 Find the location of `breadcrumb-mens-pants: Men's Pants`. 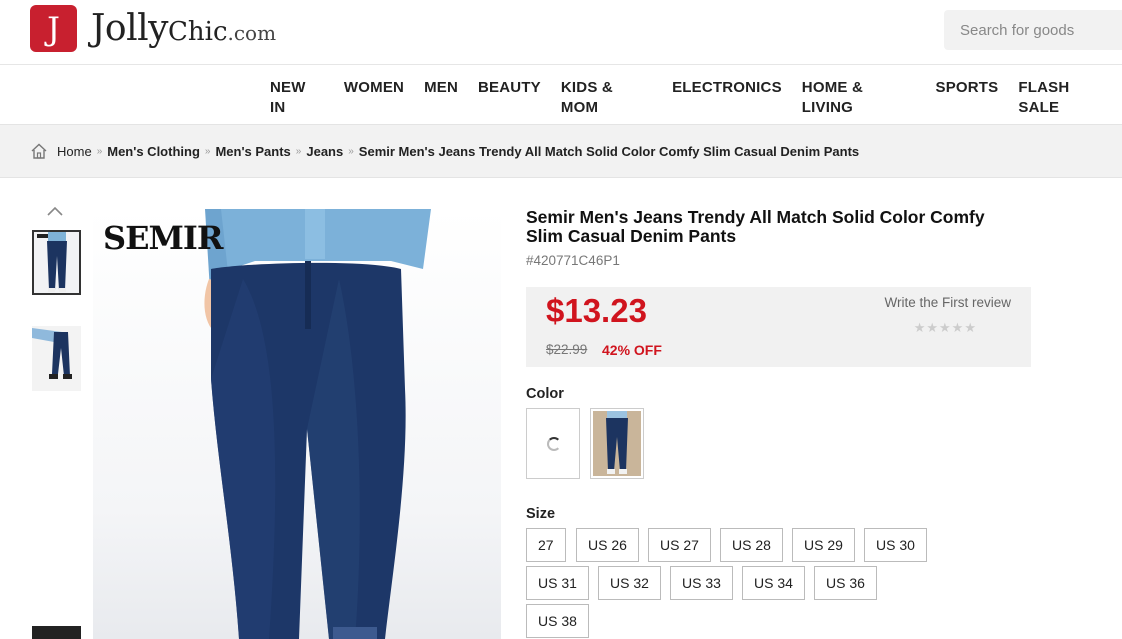

breadcrumb-mens-pants: Men's Pants is located at coordinates (252, 151).